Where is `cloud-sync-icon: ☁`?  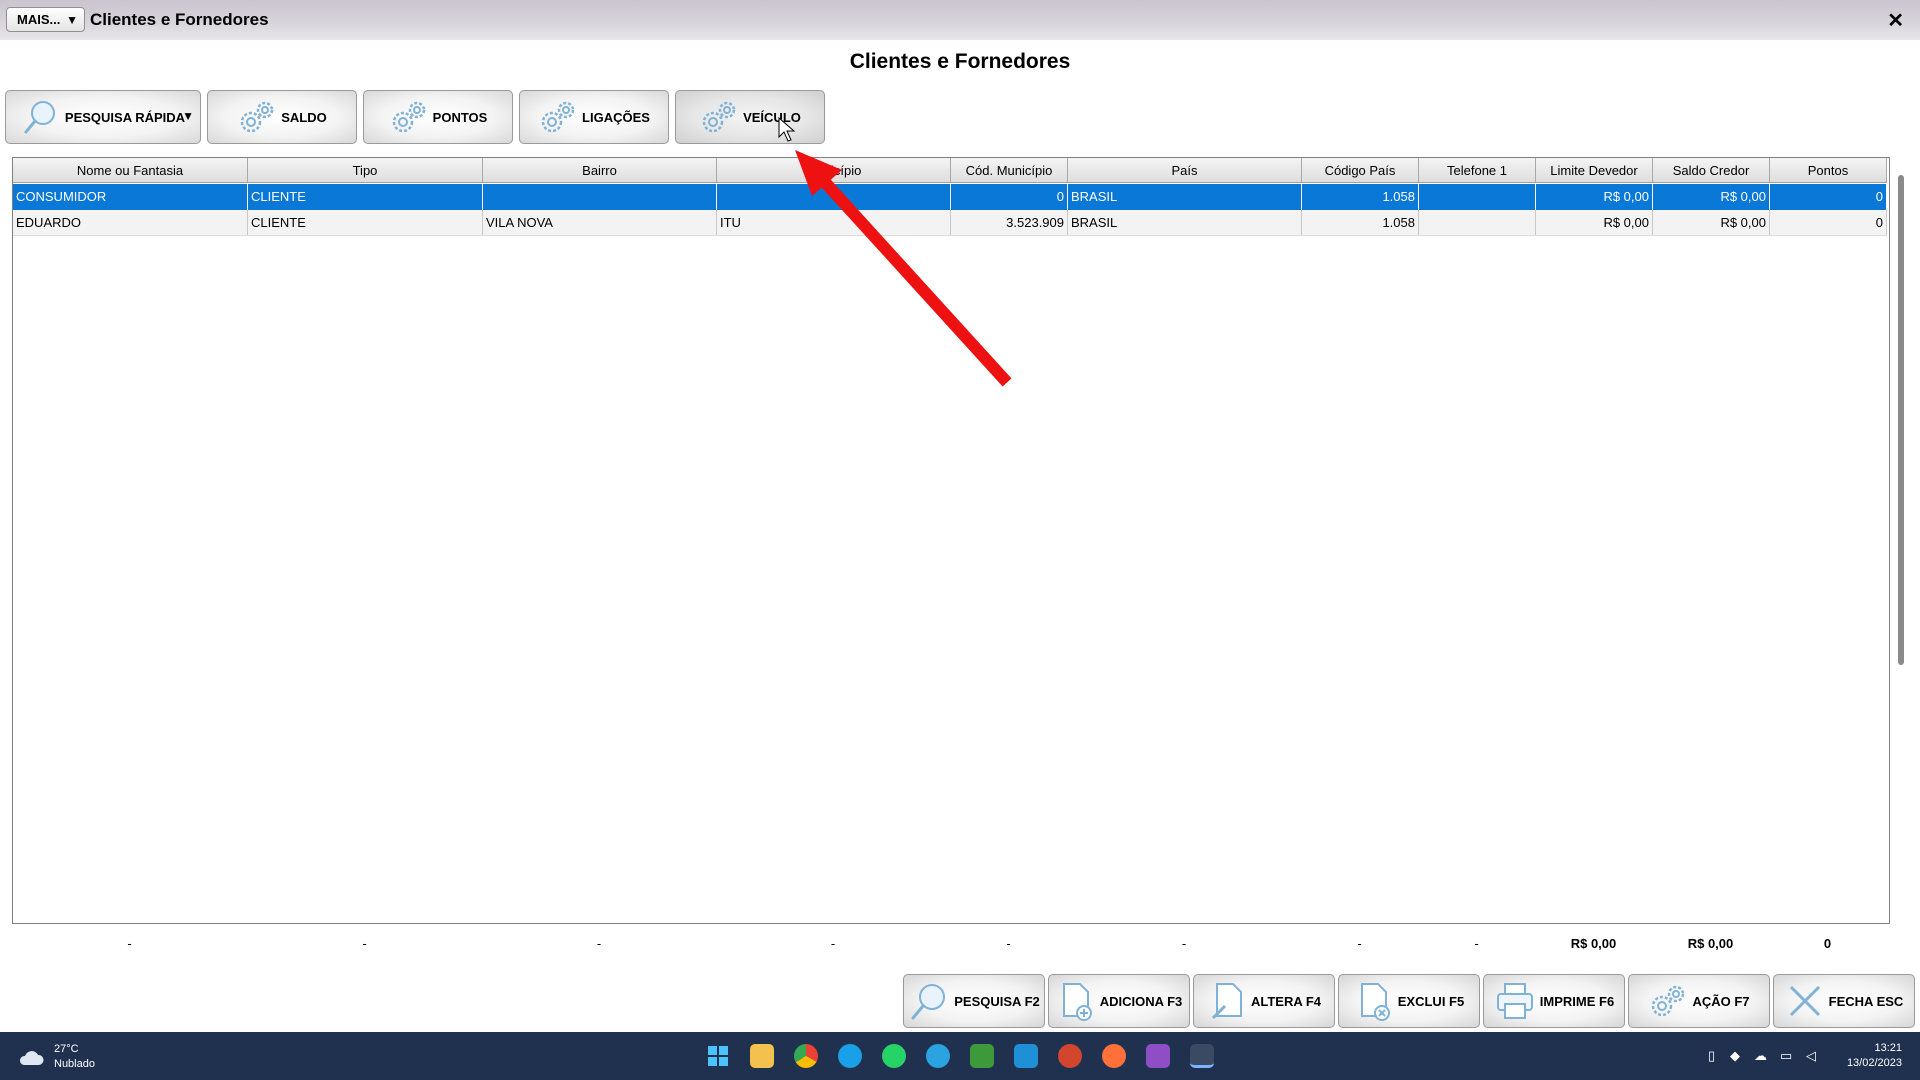 cloud-sync-icon: ☁ is located at coordinates (1760, 1056).